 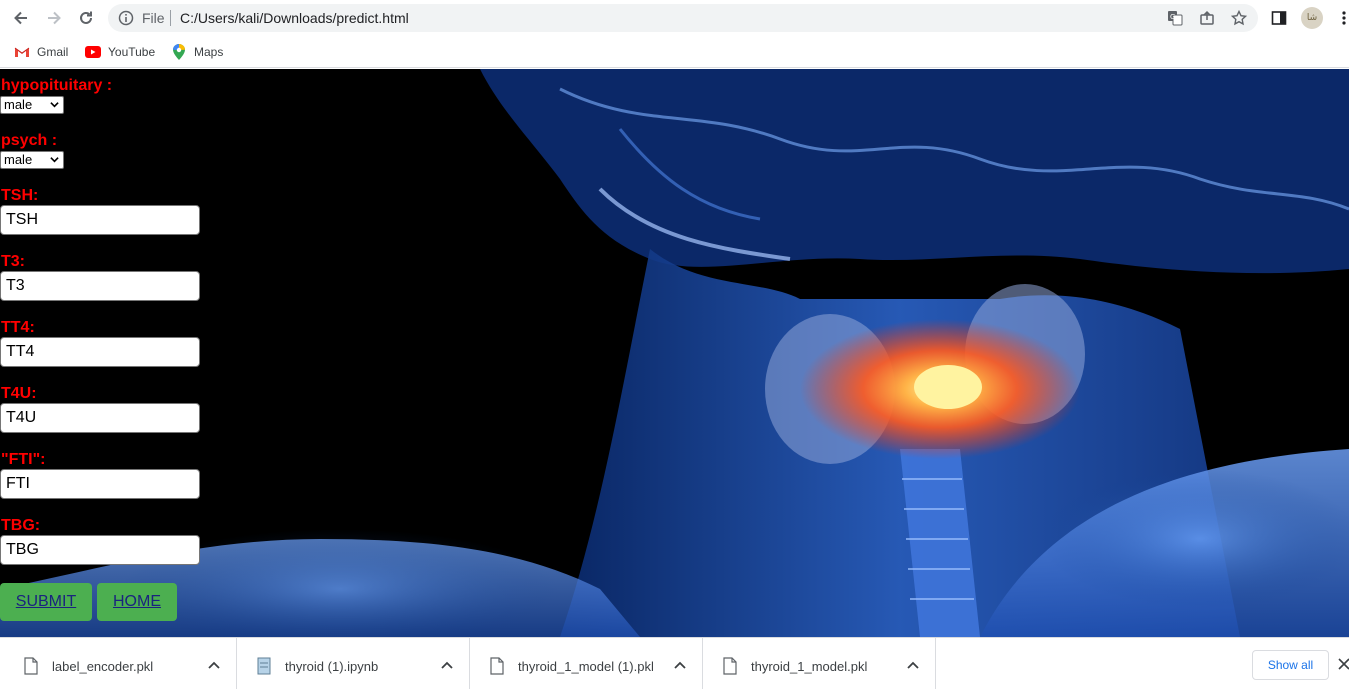 I want to click on tt4-input: TT4, so click(x=100, y=352).